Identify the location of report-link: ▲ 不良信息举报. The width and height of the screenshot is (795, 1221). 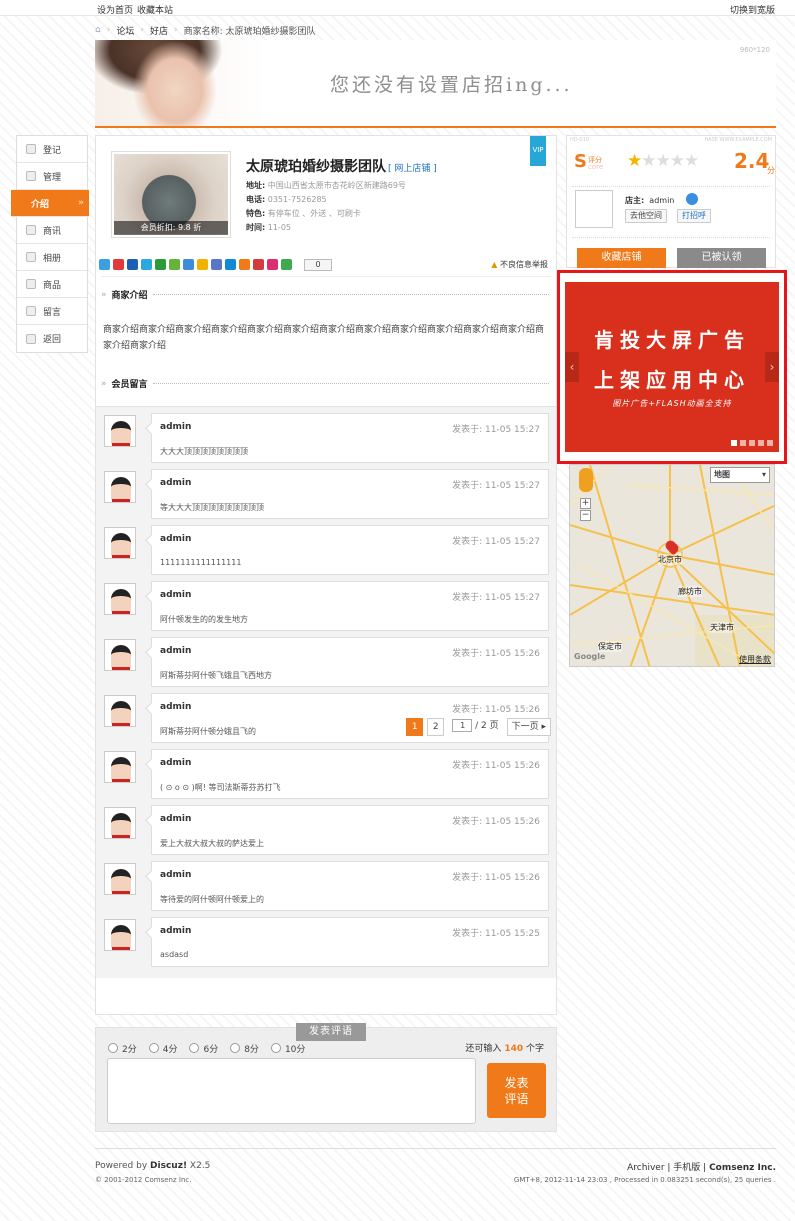
(519, 264).